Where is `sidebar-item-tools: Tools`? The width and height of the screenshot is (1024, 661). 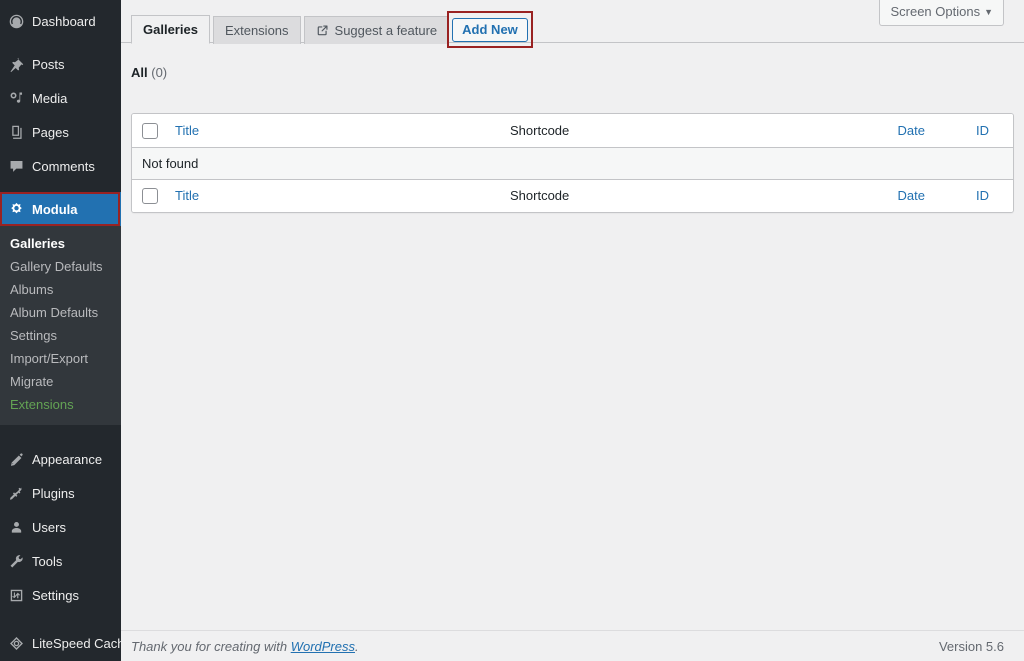
sidebar-item-tools: Tools is located at coordinates (60, 561).